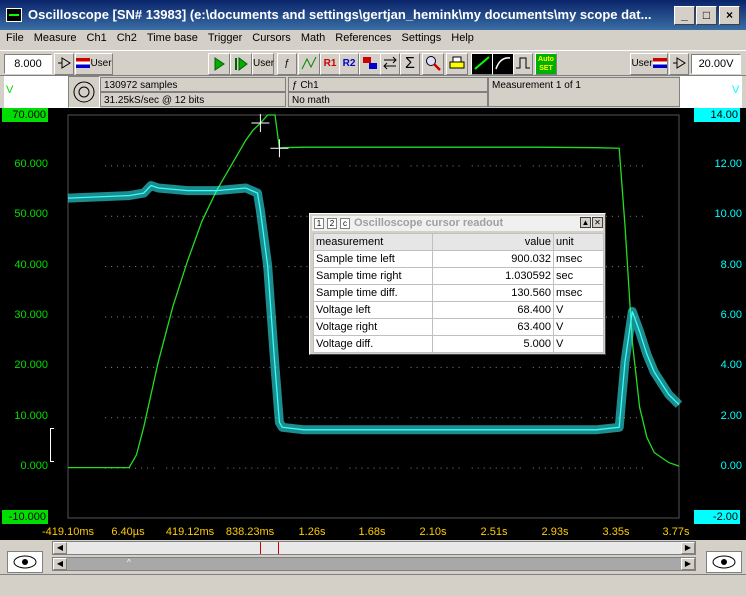 This screenshot has width=746, height=596. Describe the element at coordinates (309, 64) in the screenshot. I see `timebase-icon` at that location.